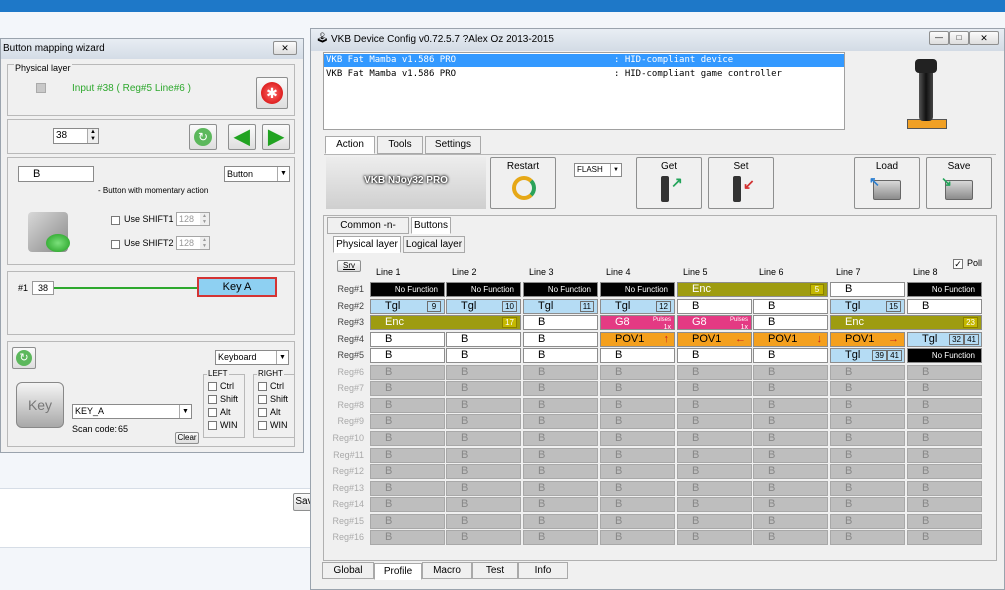  Describe the element at coordinates (272, 93) in the screenshot. I see `reset-input-button: ✱` at that location.